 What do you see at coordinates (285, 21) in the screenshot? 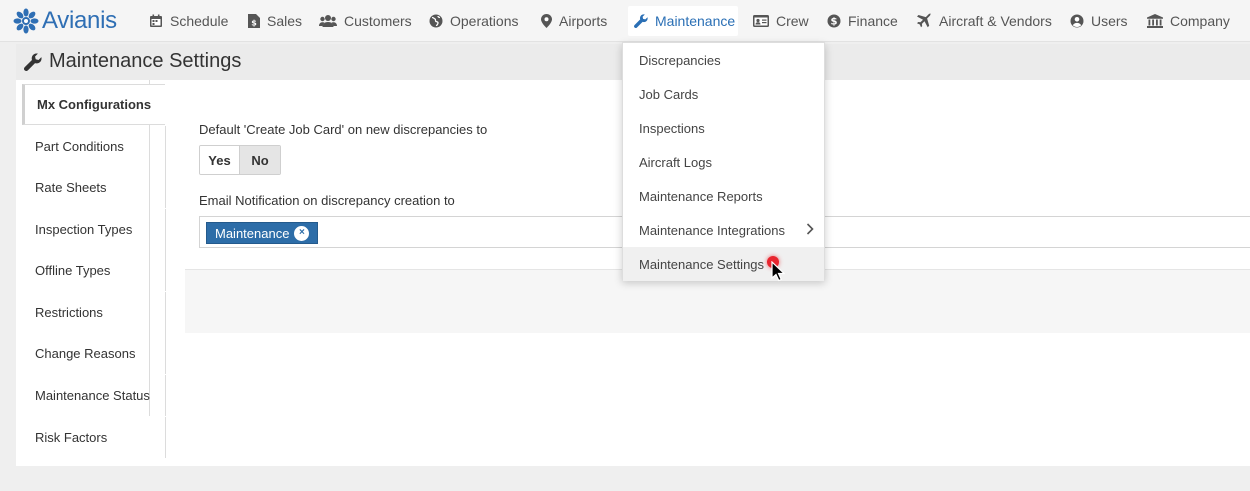
I see `nav-label: Sales` at bounding box center [285, 21].